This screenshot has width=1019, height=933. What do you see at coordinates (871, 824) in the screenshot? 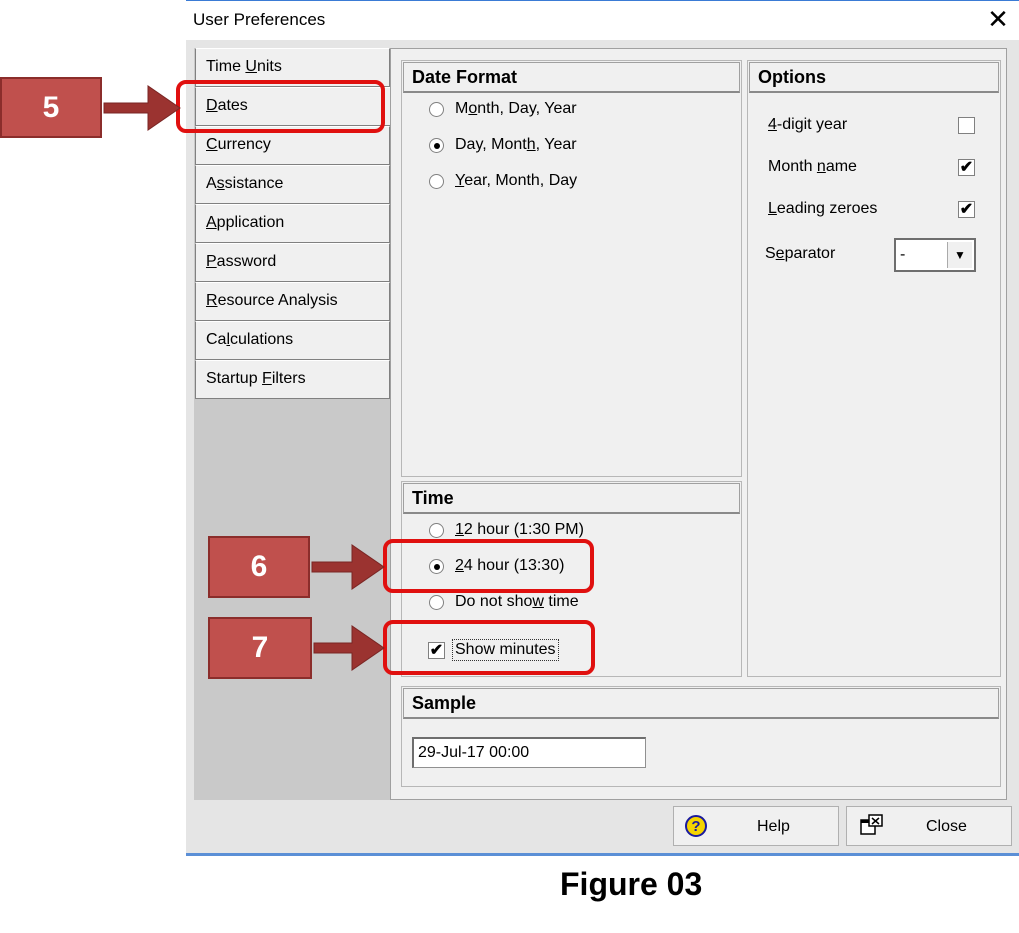
I see `close-window-icon` at bounding box center [871, 824].